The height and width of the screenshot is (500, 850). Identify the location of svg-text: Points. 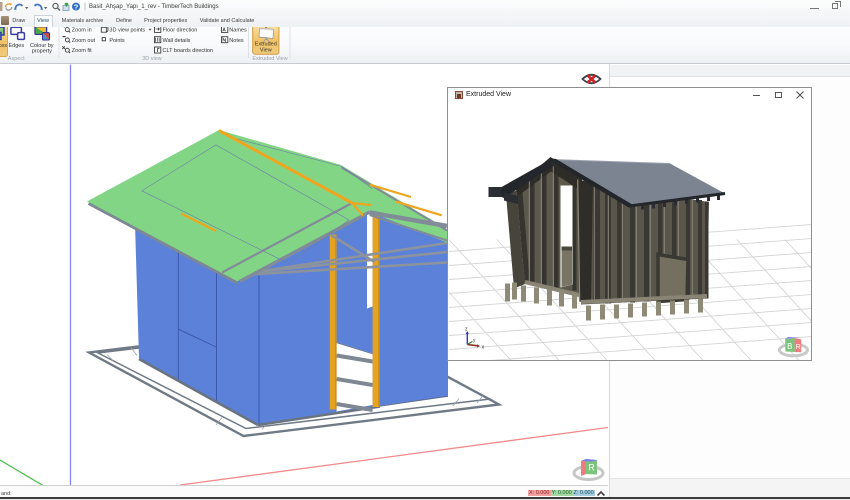
(117, 40).